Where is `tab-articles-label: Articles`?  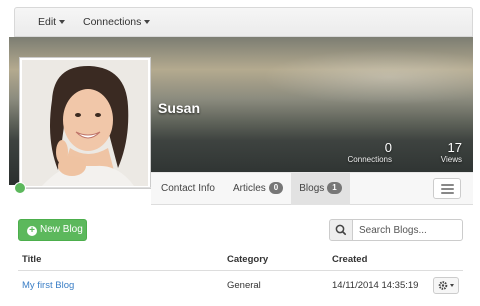 tab-articles-label: Articles is located at coordinates (249, 188).